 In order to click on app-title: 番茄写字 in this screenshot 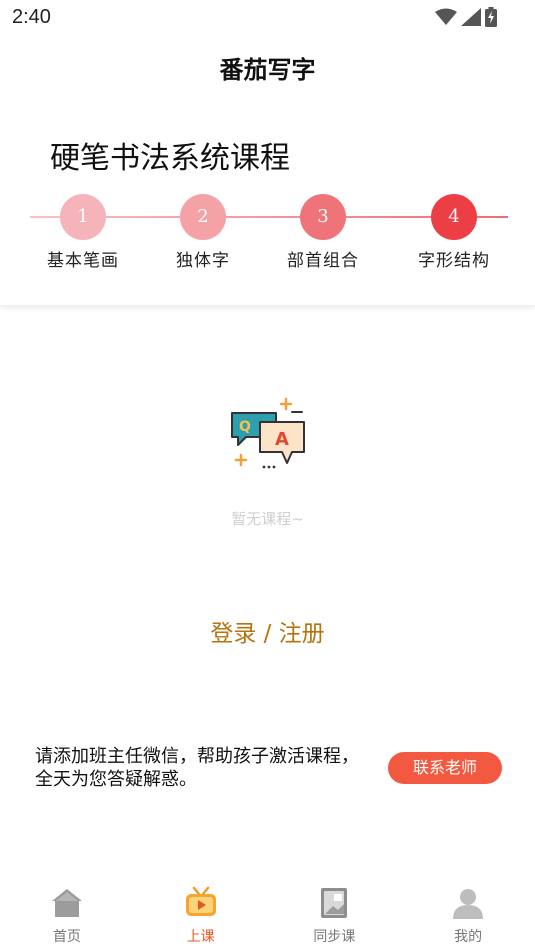, I will do `click(267, 70)`.